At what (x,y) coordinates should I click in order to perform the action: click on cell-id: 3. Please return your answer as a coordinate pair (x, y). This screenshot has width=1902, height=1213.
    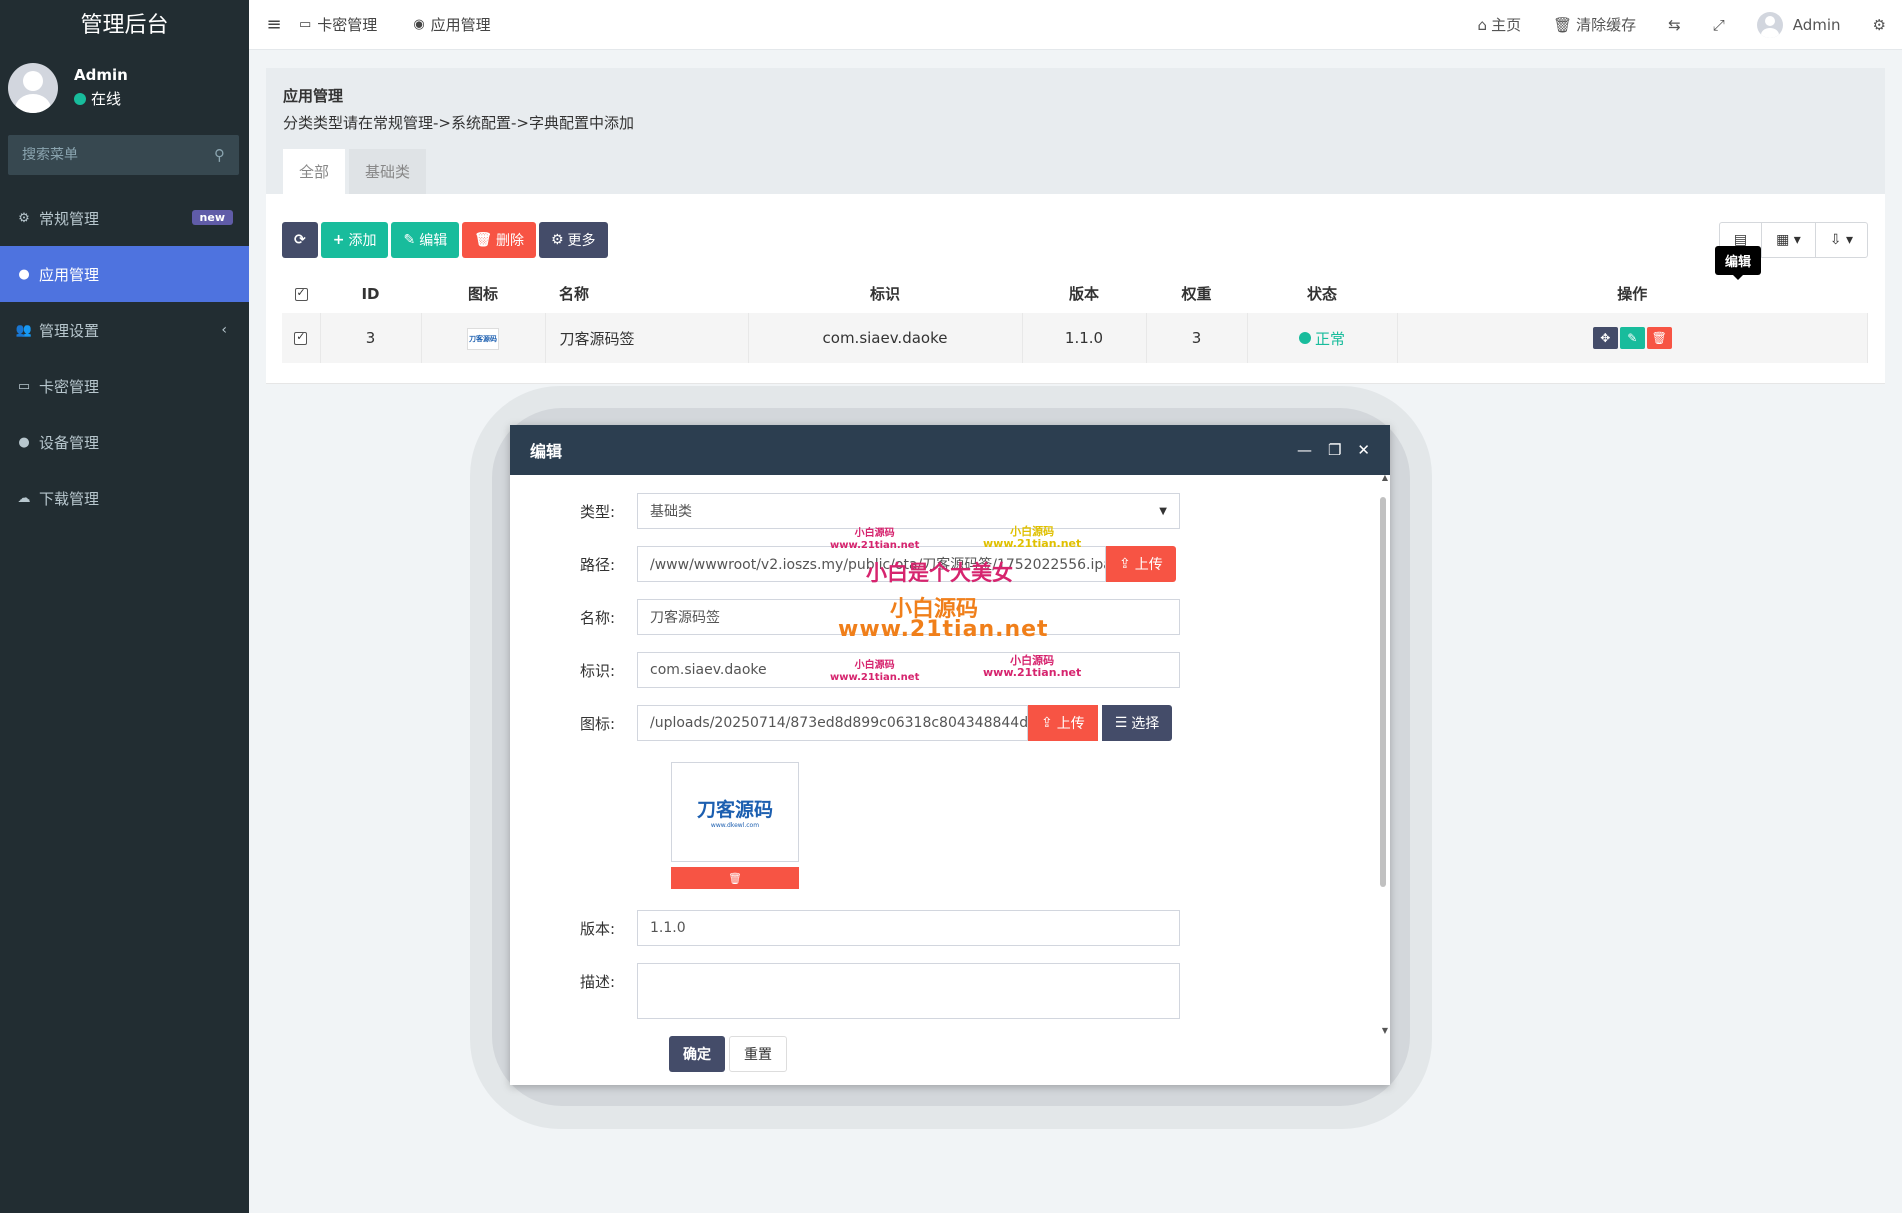
    Looking at the image, I should click on (371, 338).